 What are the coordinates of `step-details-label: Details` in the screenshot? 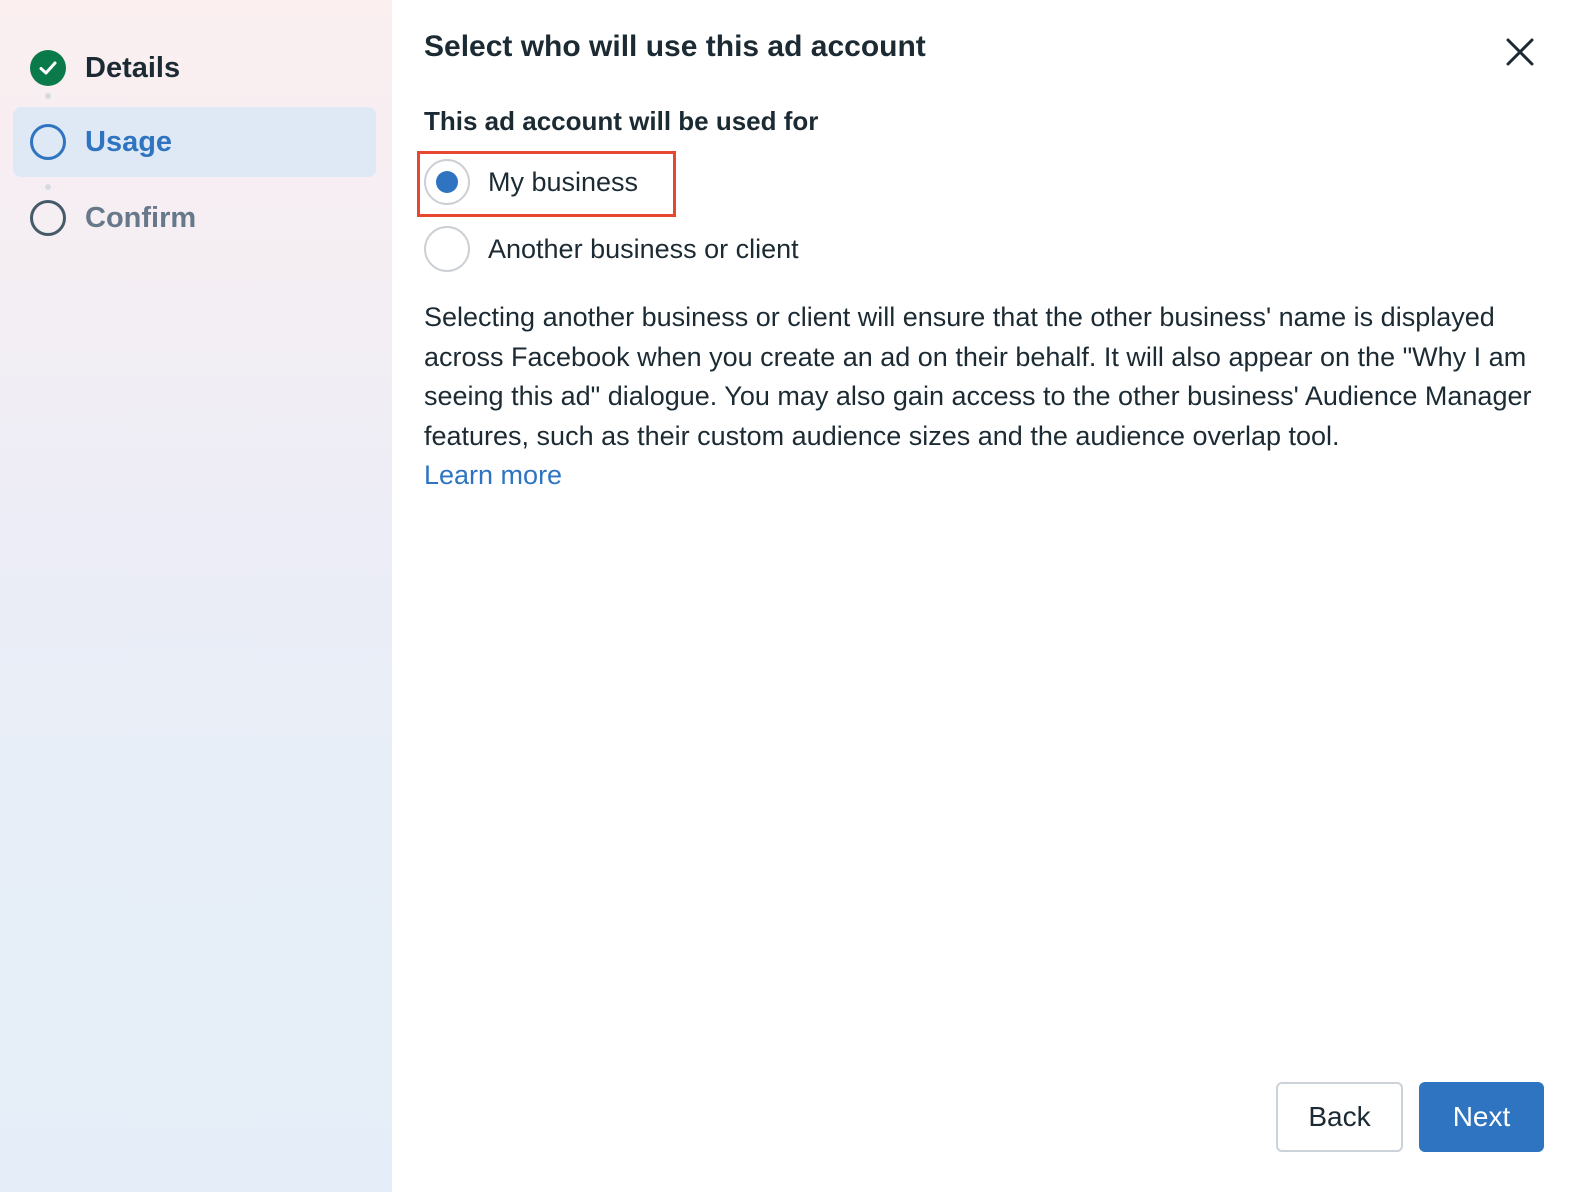 It's located at (133, 68).